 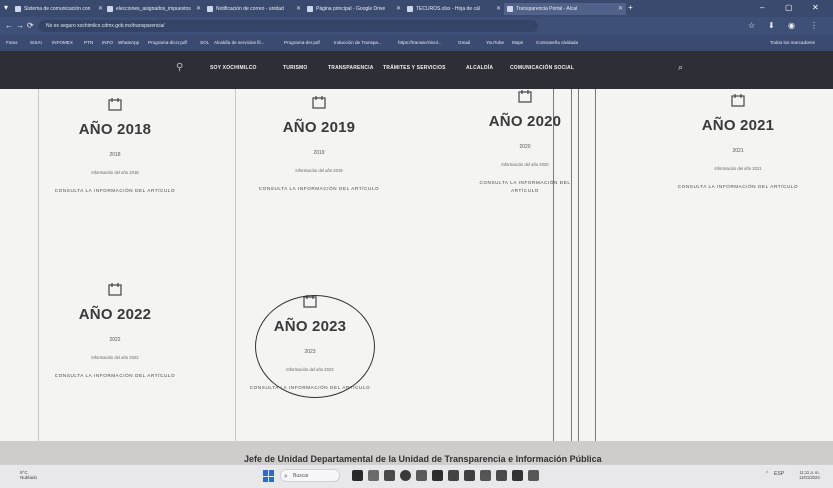 What do you see at coordinates (771, 26) in the screenshot?
I see `downloads-icon: ⬇` at bounding box center [771, 26].